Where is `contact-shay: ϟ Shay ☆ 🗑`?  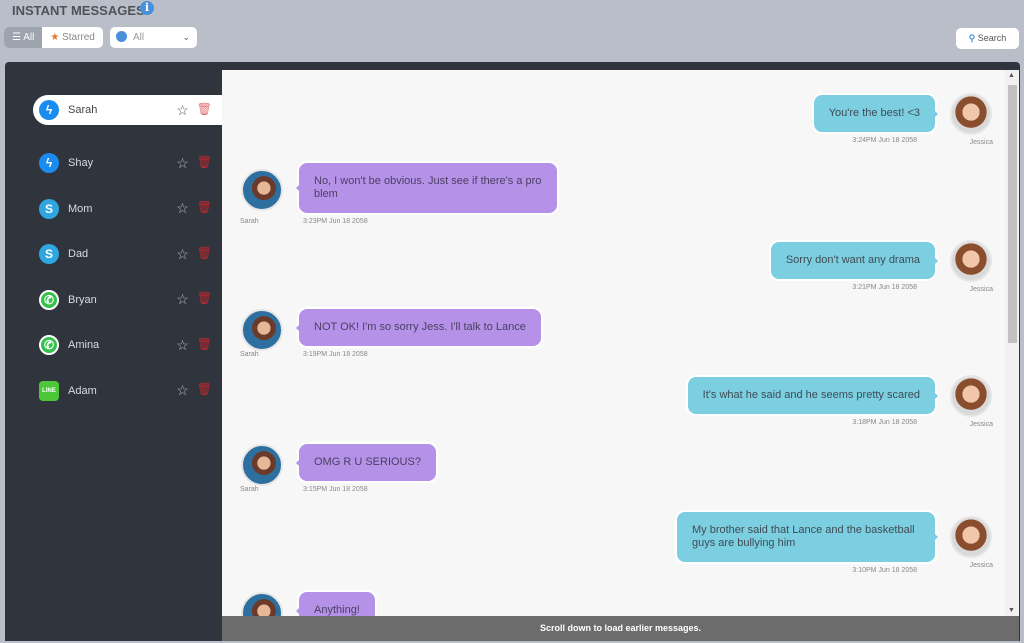
contact-shay: ϟ Shay ☆ 🗑 is located at coordinates (127, 164).